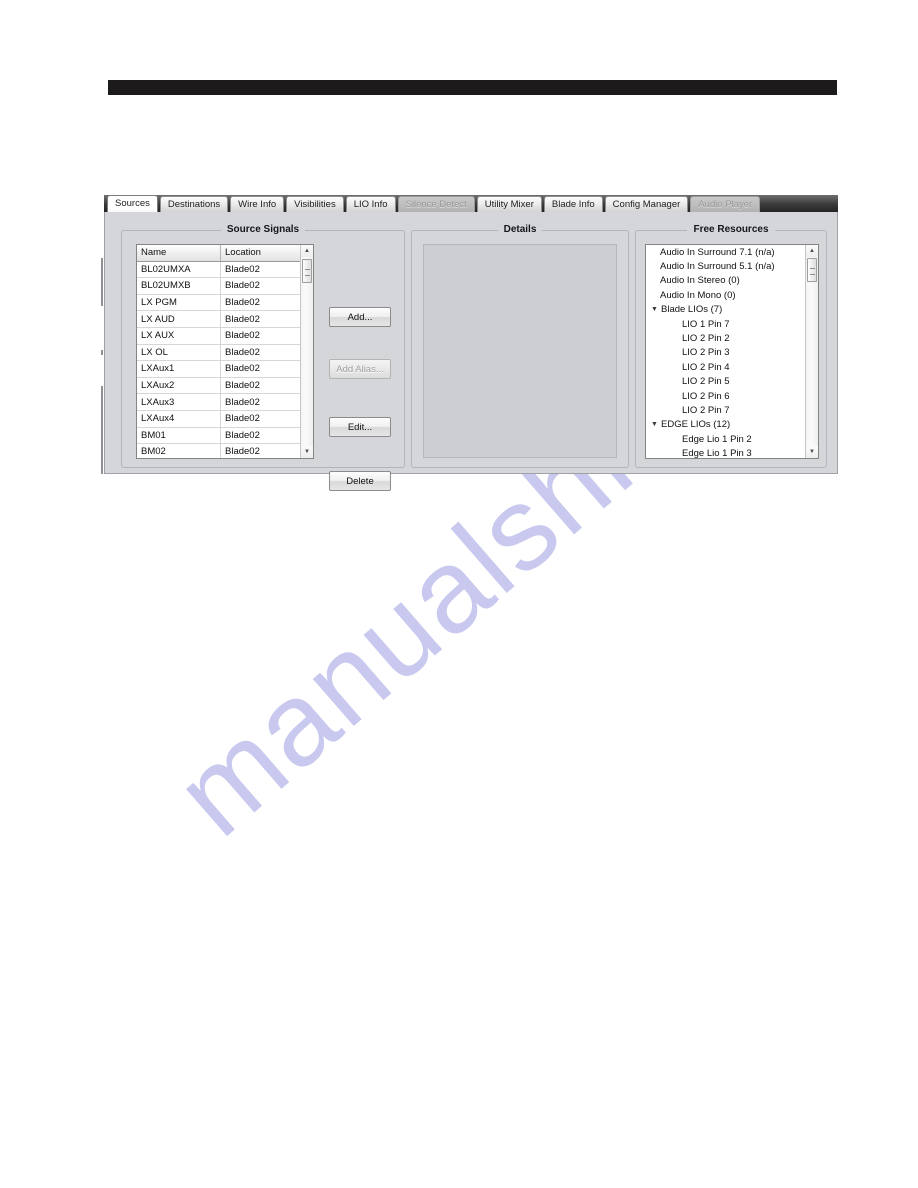  What do you see at coordinates (179, 385) in the screenshot?
I see `cell-name: LXAux2` at bounding box center [179, 385].